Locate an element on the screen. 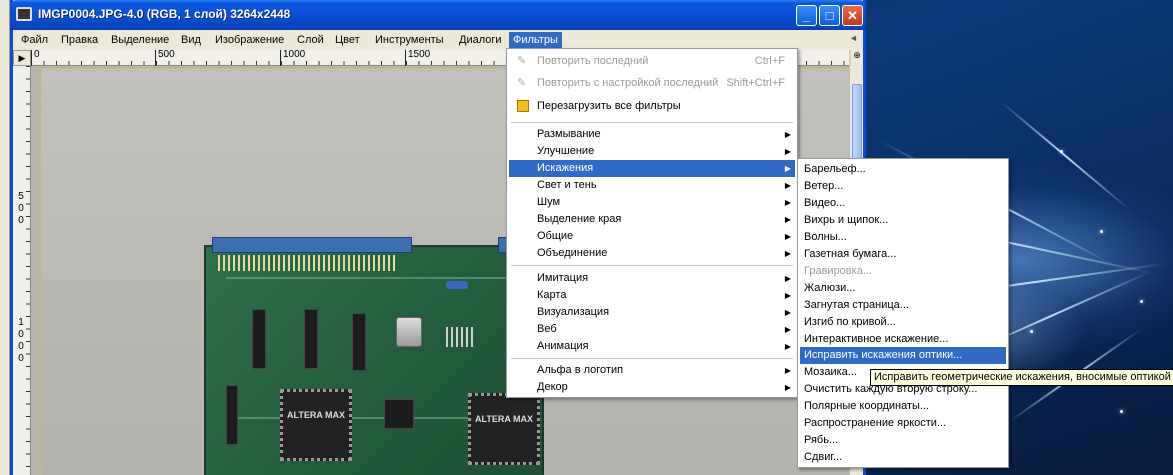 The height and width of the screenshot is (475, 1173). menu-label: Повторить с настройкой последний is located at coordinates (628, 83).